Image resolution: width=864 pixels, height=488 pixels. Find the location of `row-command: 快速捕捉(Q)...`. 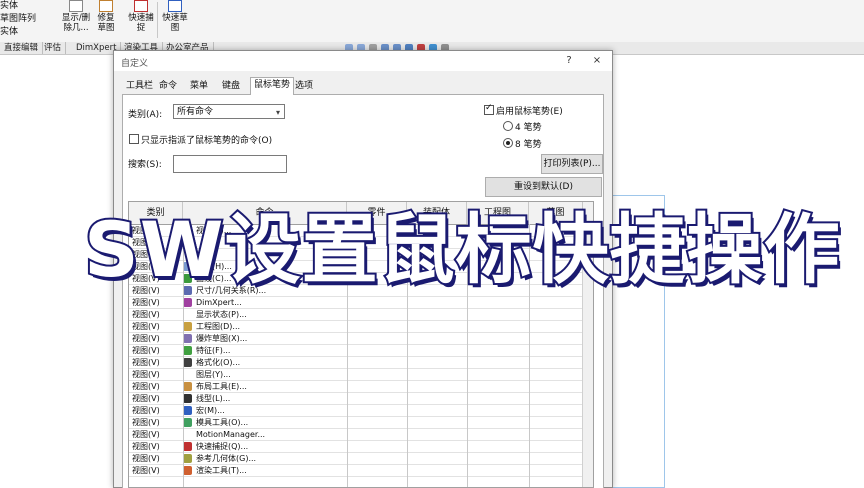

row-command: 快速捕捉(Q)... is located at coordinates (222, 446).